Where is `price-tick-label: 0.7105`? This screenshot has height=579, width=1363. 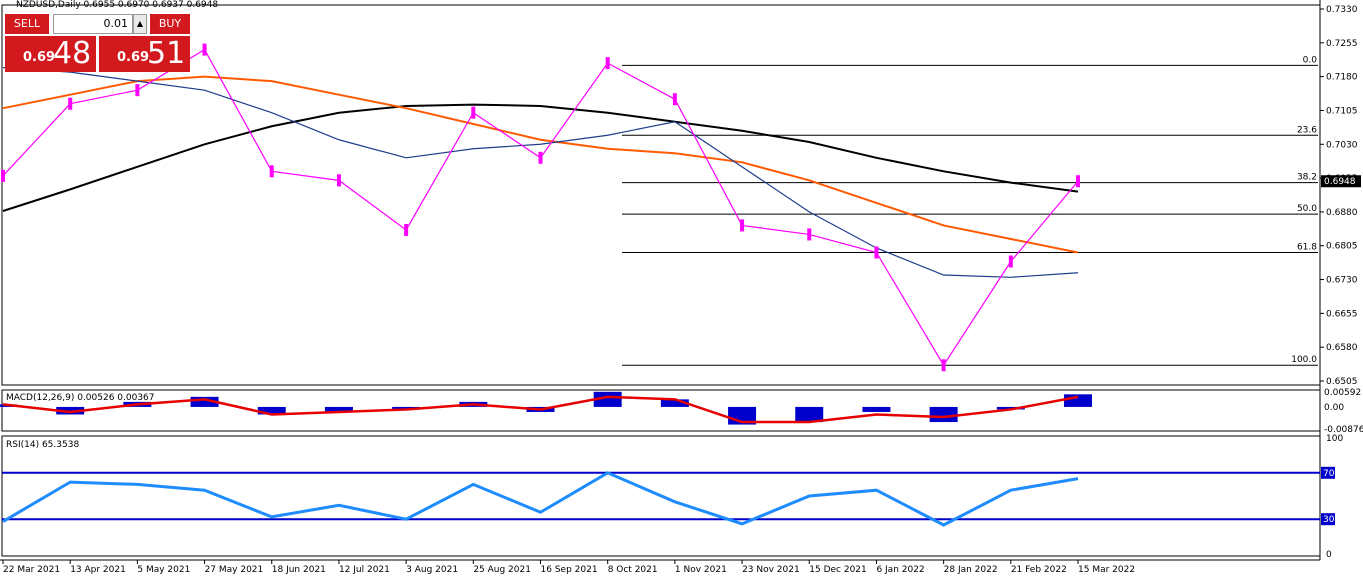 price-tick-label: 0.7105 is located at coordinates (1342, 111).